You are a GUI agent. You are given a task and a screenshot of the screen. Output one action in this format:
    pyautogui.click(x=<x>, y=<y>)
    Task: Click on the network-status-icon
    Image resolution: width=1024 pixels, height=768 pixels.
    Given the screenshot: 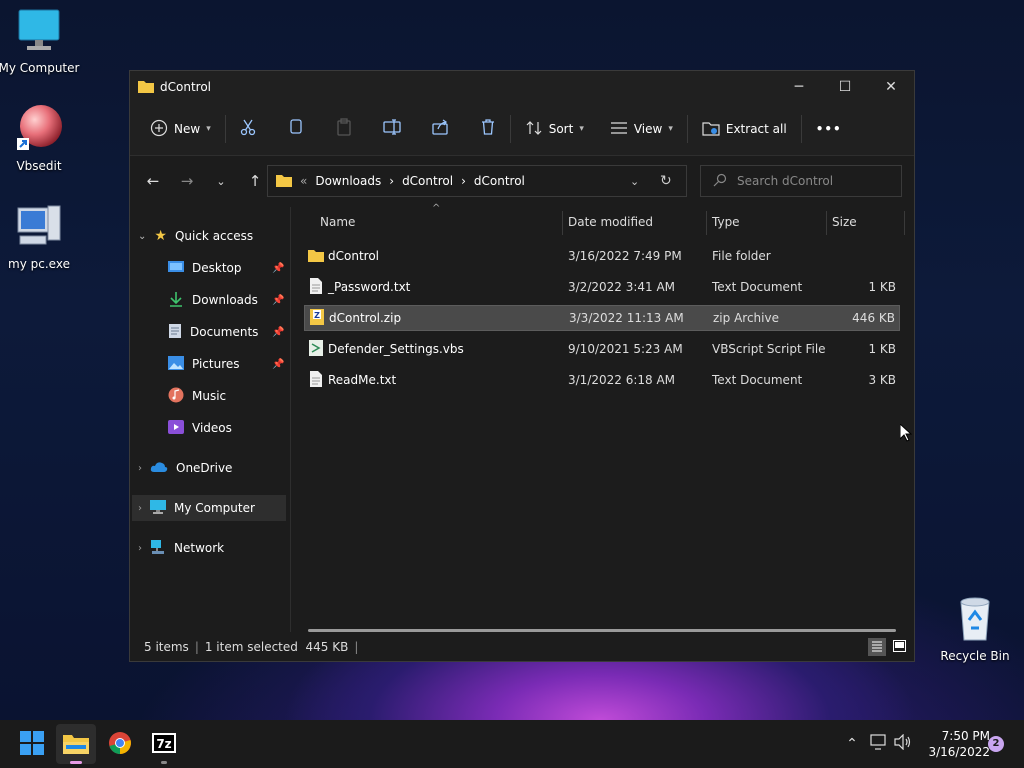 What is the action you would take?
    pyautogui.click(x=879, y=744)
    